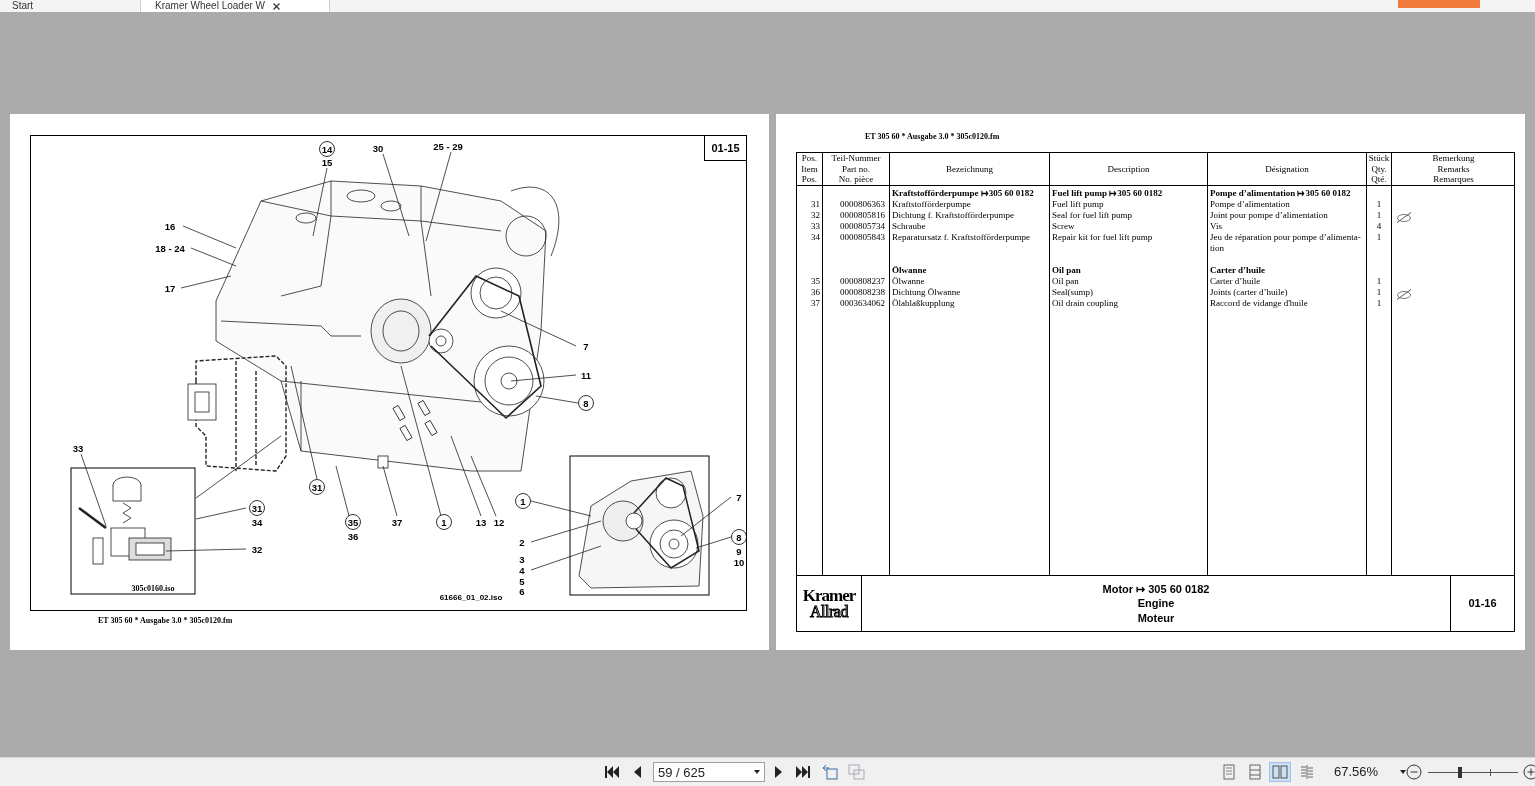 Image resolution: width=1535 pixels, height=786 pixels. Describe the element at coordinates (1473, 772) in the screenshot. I see `zoom-slider` at that location.